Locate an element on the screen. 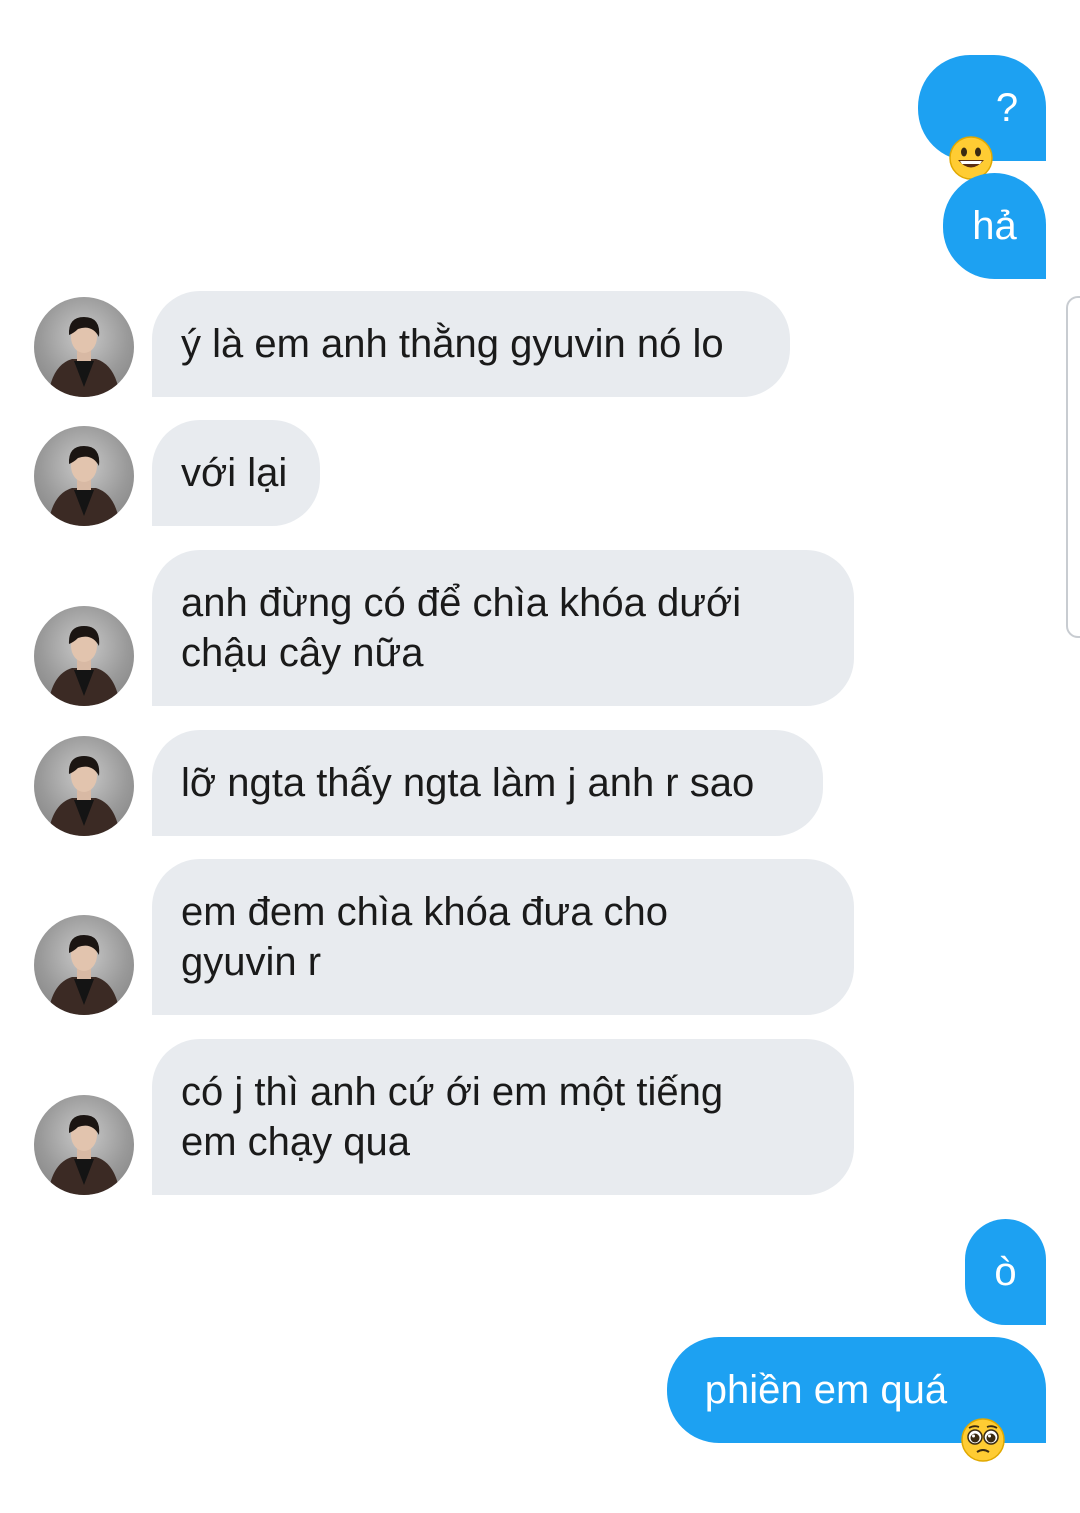  incoming-message-bubble: lỡ ngta thấy ngta làm j anh r sao is located at coordinates (487, 783).